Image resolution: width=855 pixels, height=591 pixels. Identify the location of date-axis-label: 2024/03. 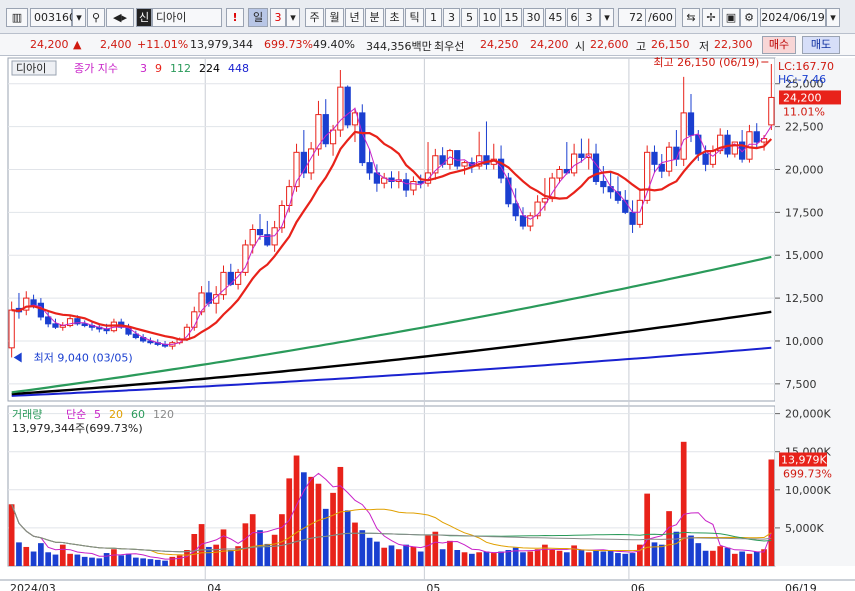
(33, 586).